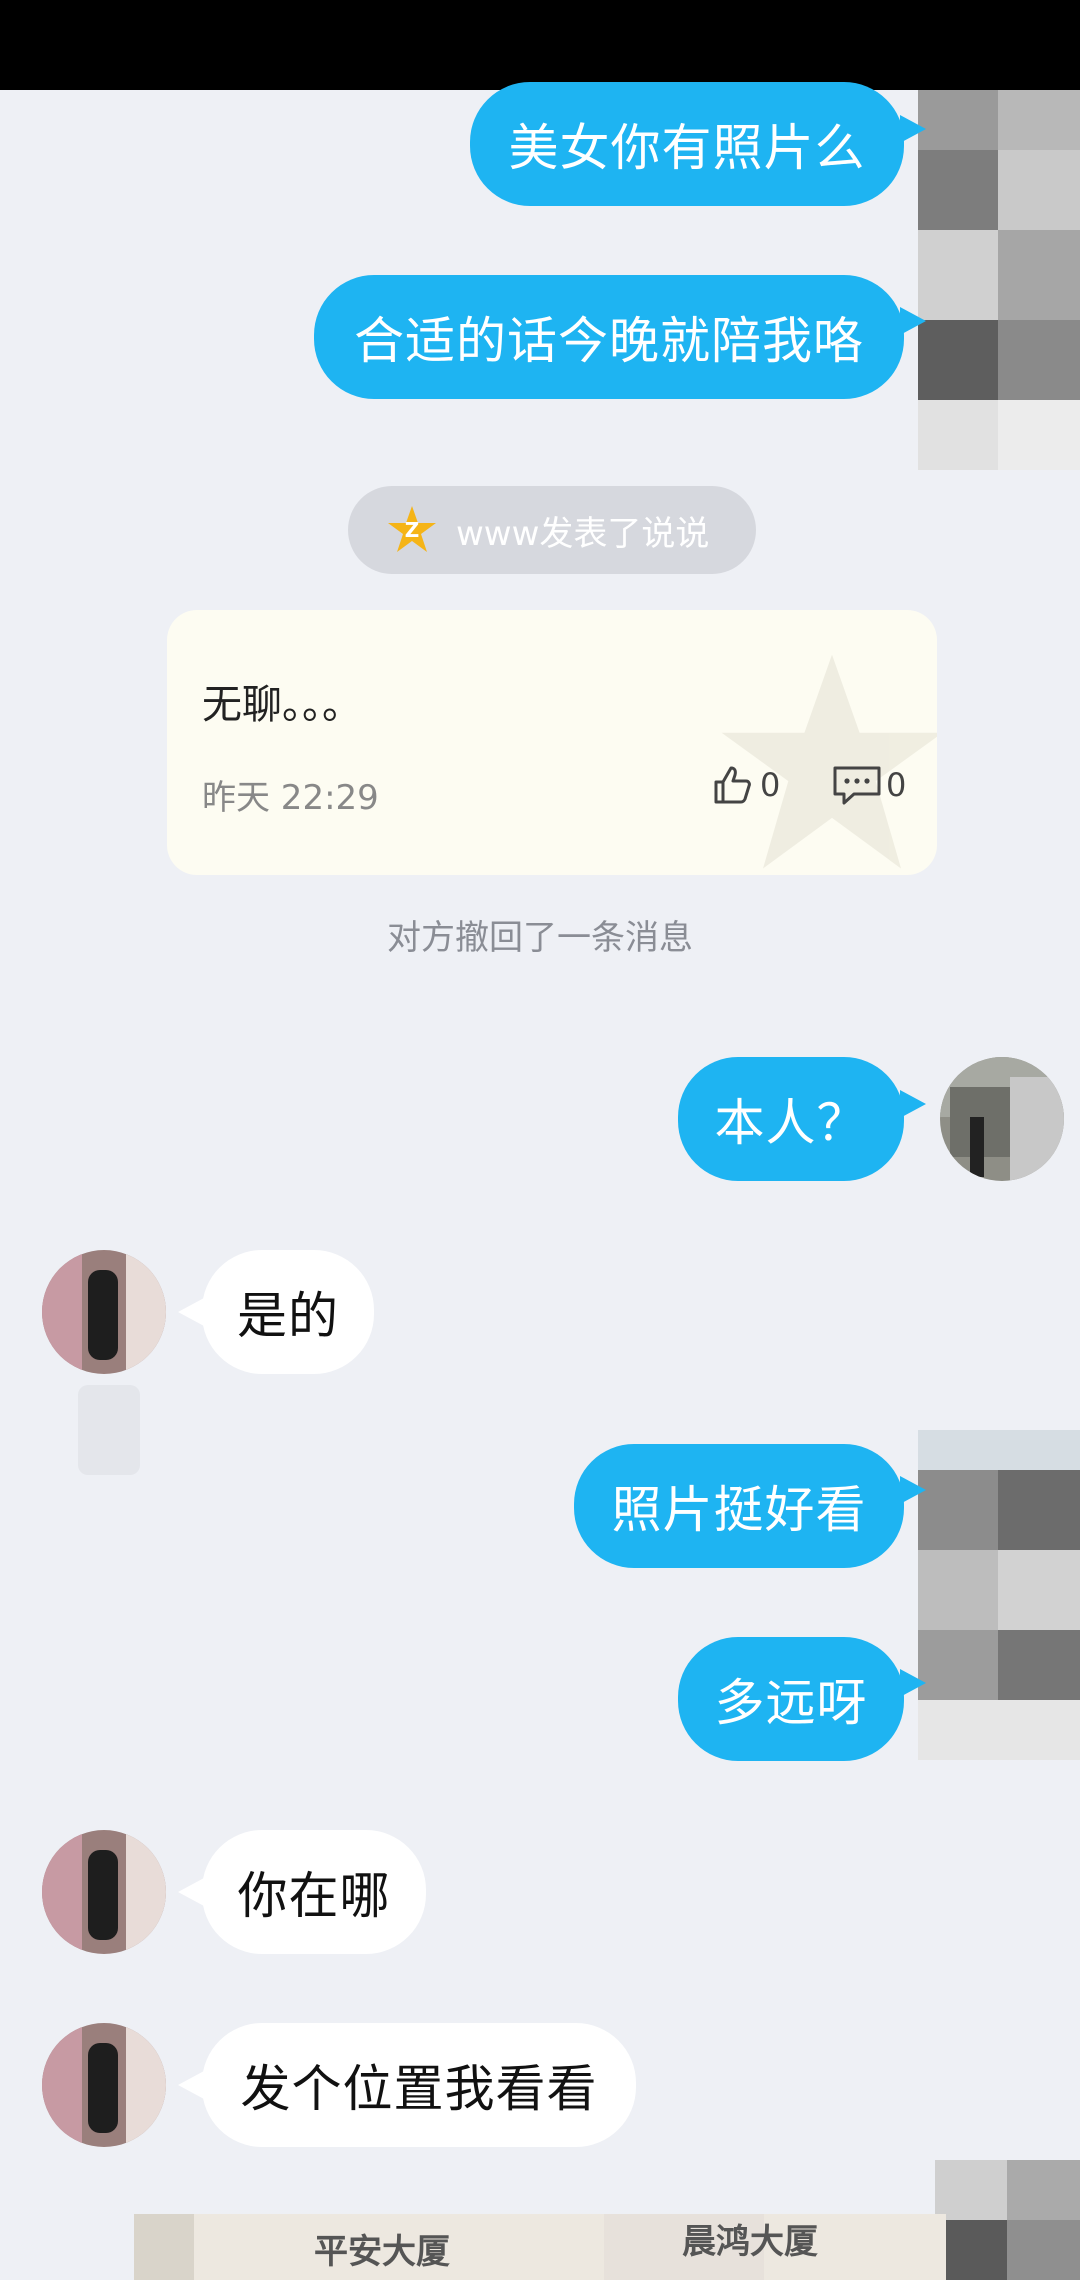 This screenshot has width=1080, height=2280. Describe the element at coordinates (540, 2247) in the screenshot. I see `location-map-preview: 平安大厦 晨鸿大厦` at that location.